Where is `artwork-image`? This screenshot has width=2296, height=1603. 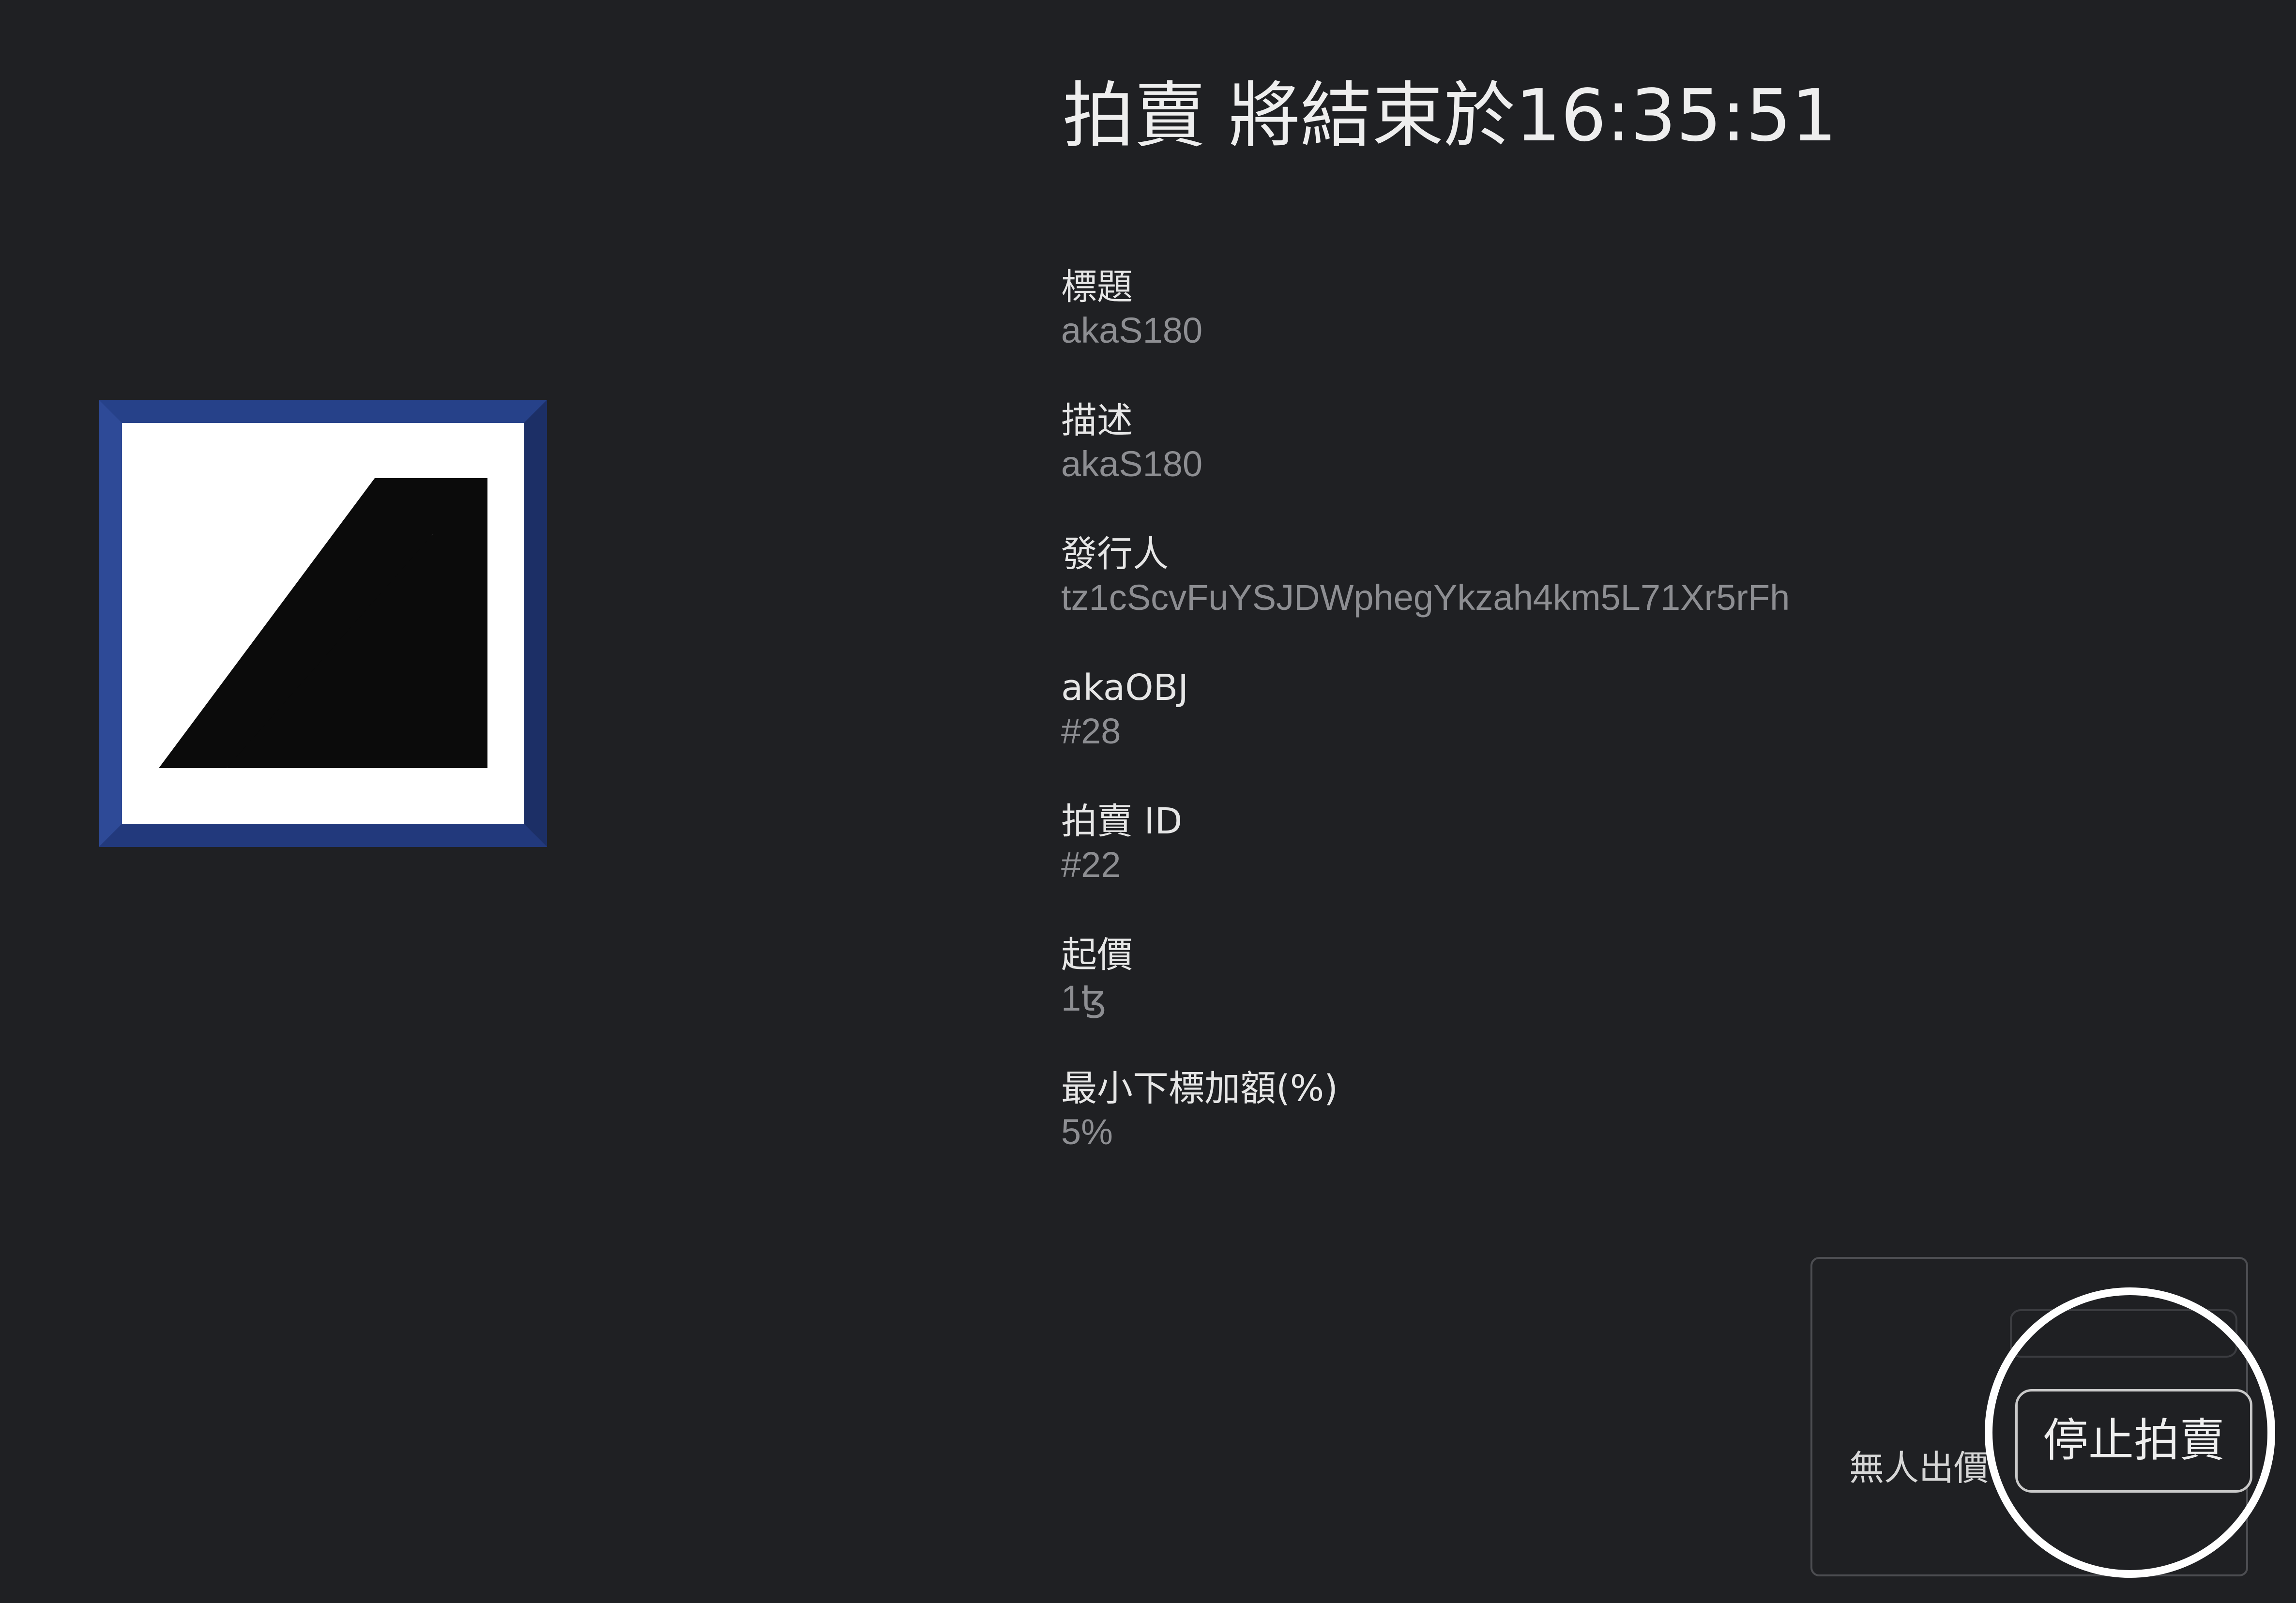
artwork-image is located at coordinates (323, 623).